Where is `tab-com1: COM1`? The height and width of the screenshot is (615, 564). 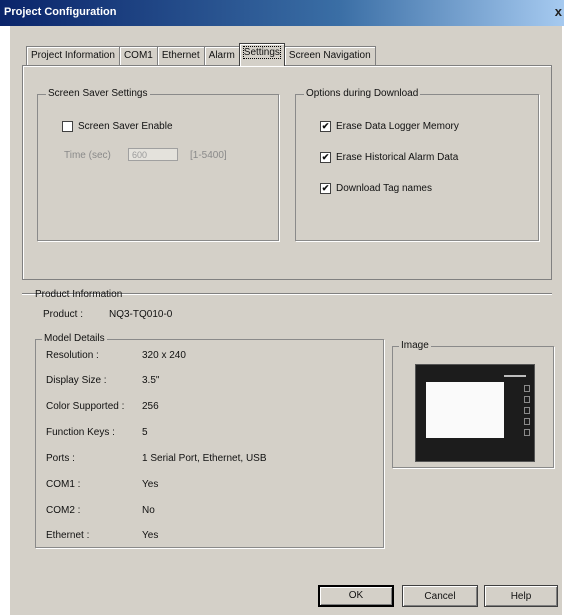
tab-com1: COM1 is located at coordinates (138, 56).